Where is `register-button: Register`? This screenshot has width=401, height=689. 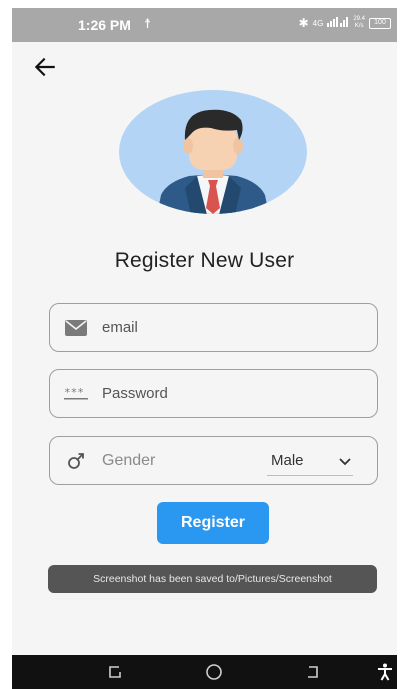 register-button: Register is located at coordinates (213, 523).